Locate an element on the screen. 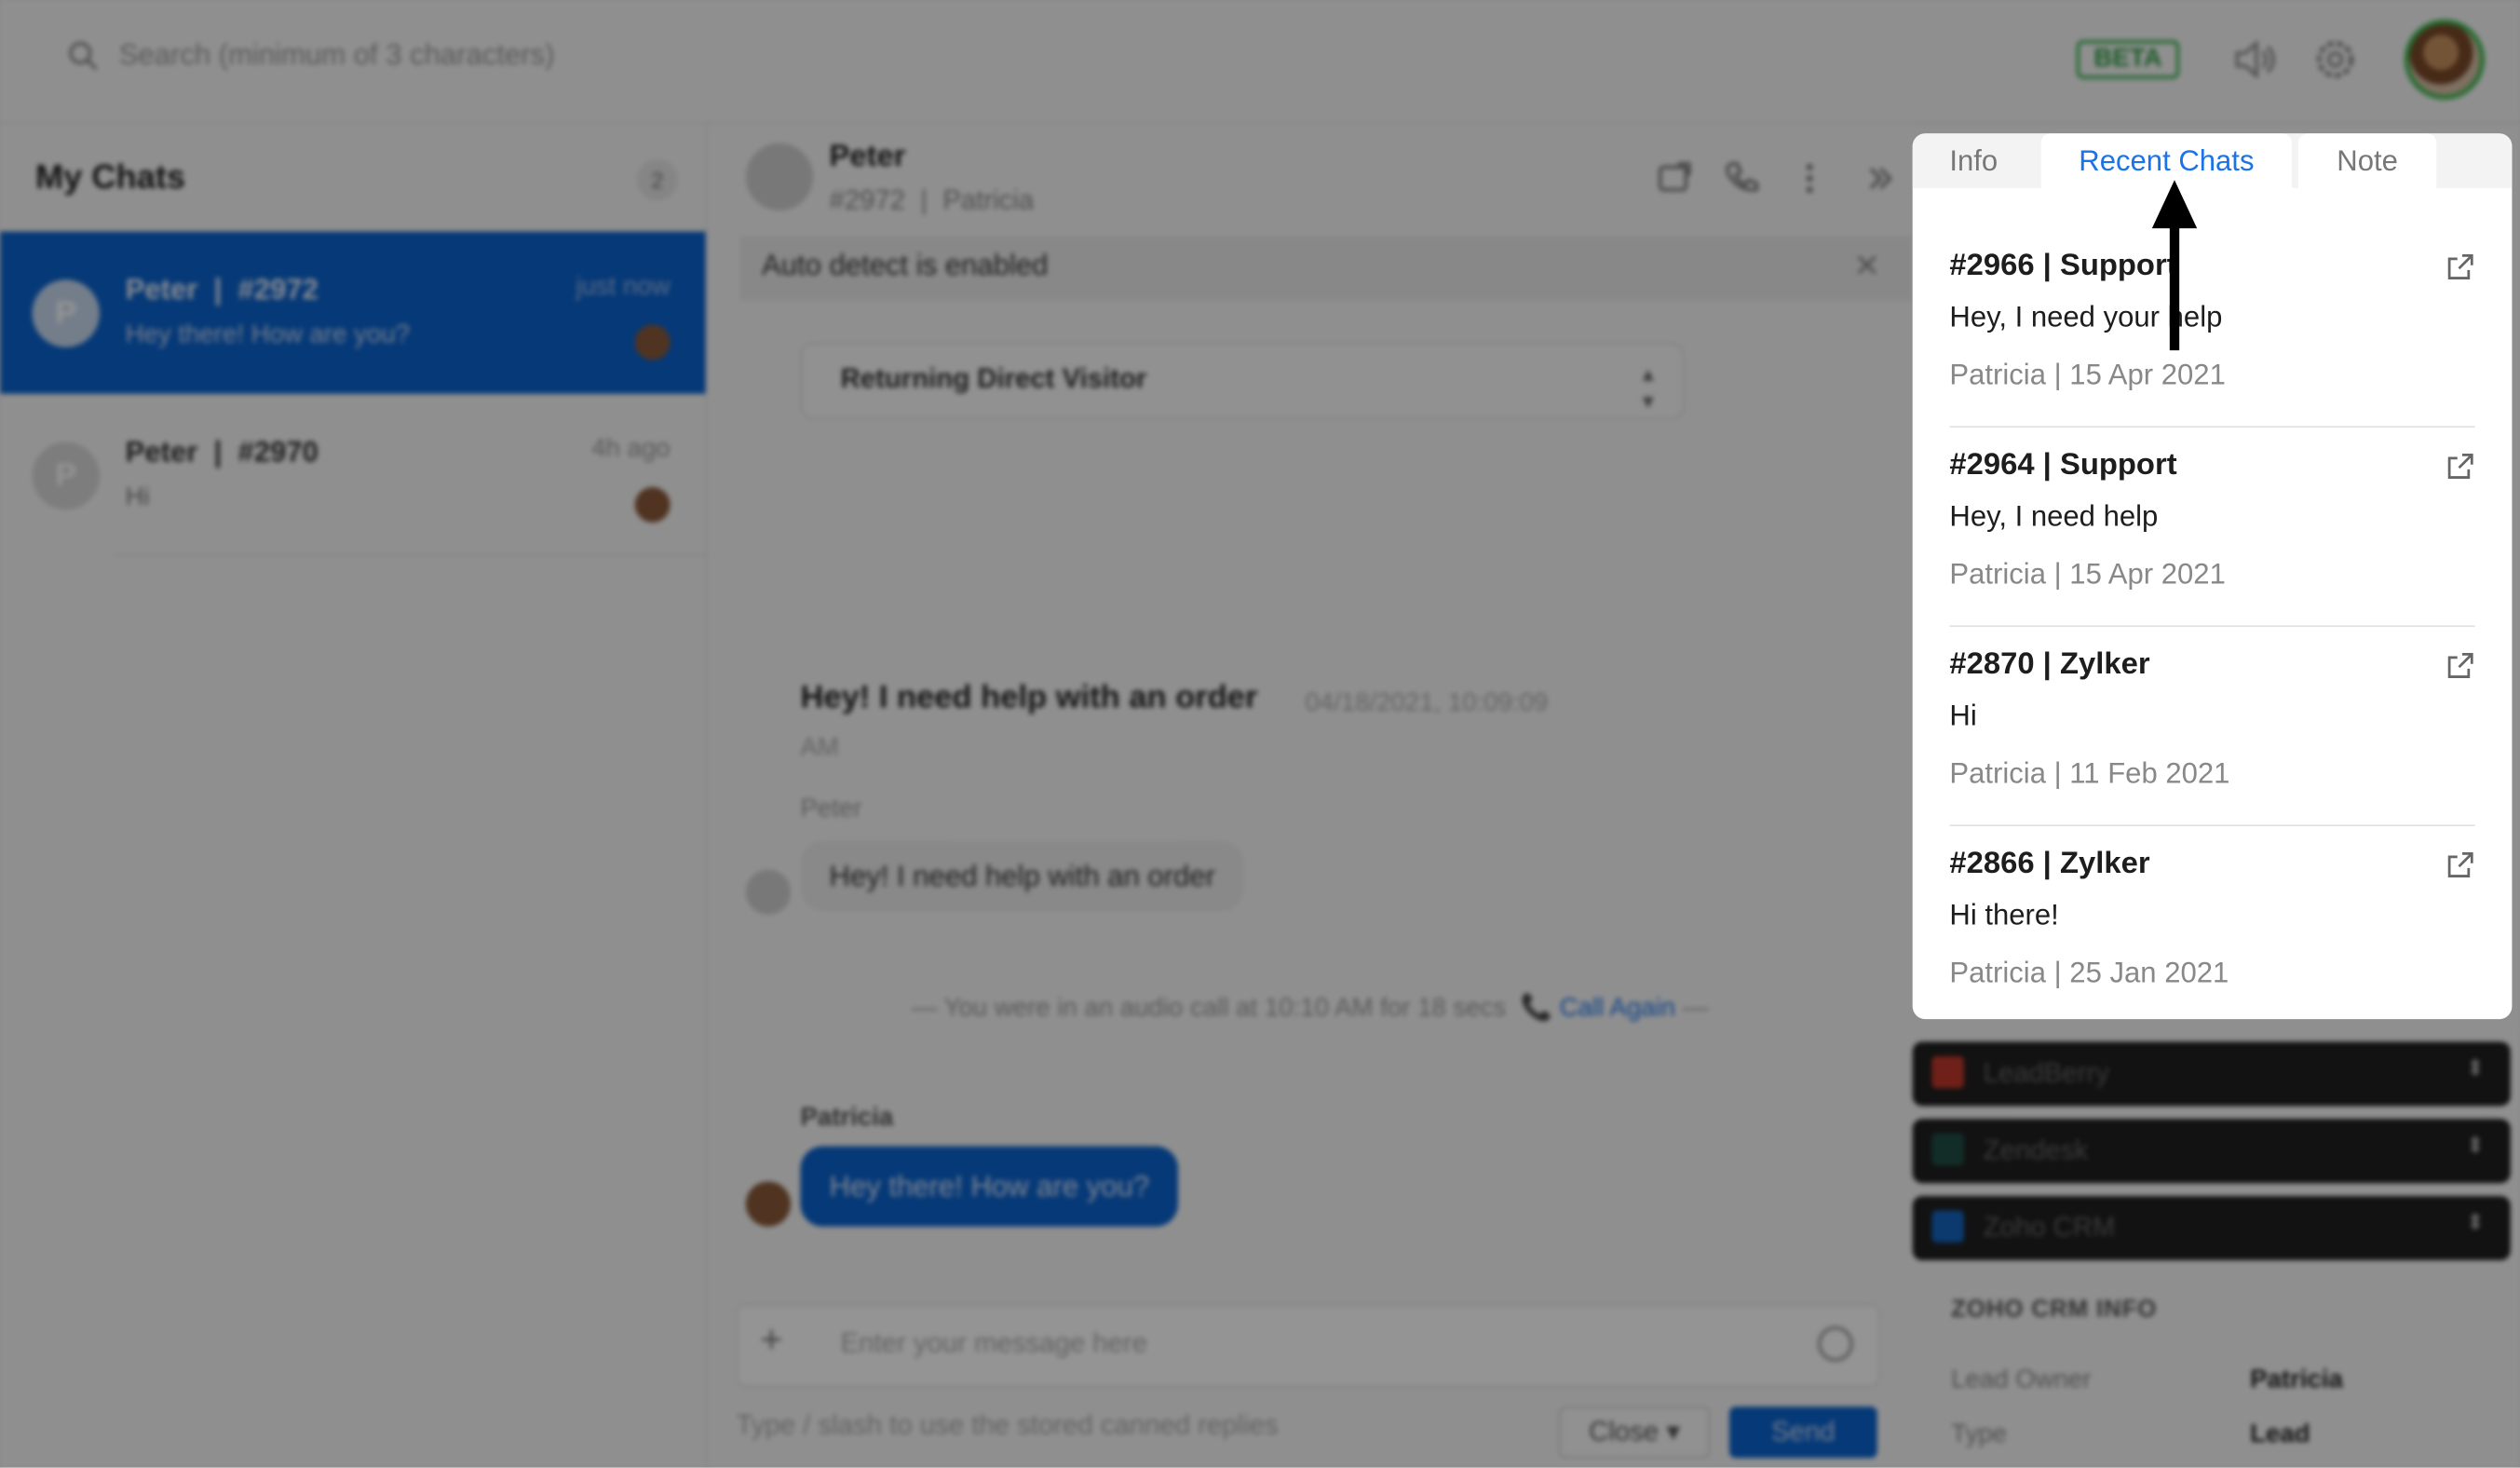  entry-header: #2966 | Support is located at coordinates (2063, 266).